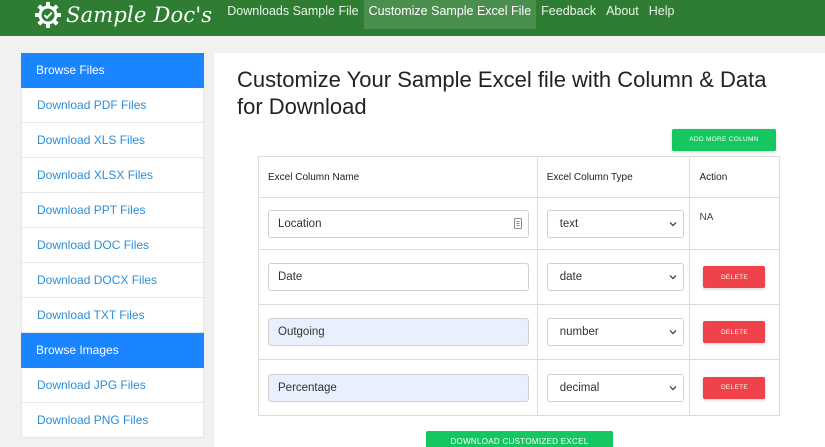  I want to click on keyboard-icon, so click(518, 223).